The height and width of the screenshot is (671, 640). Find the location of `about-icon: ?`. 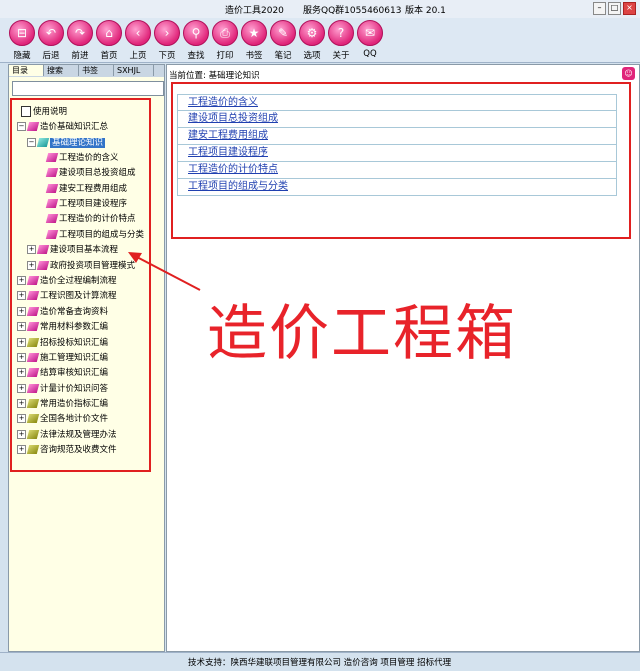

about-icon: ? is located at coordinates (341, 33).